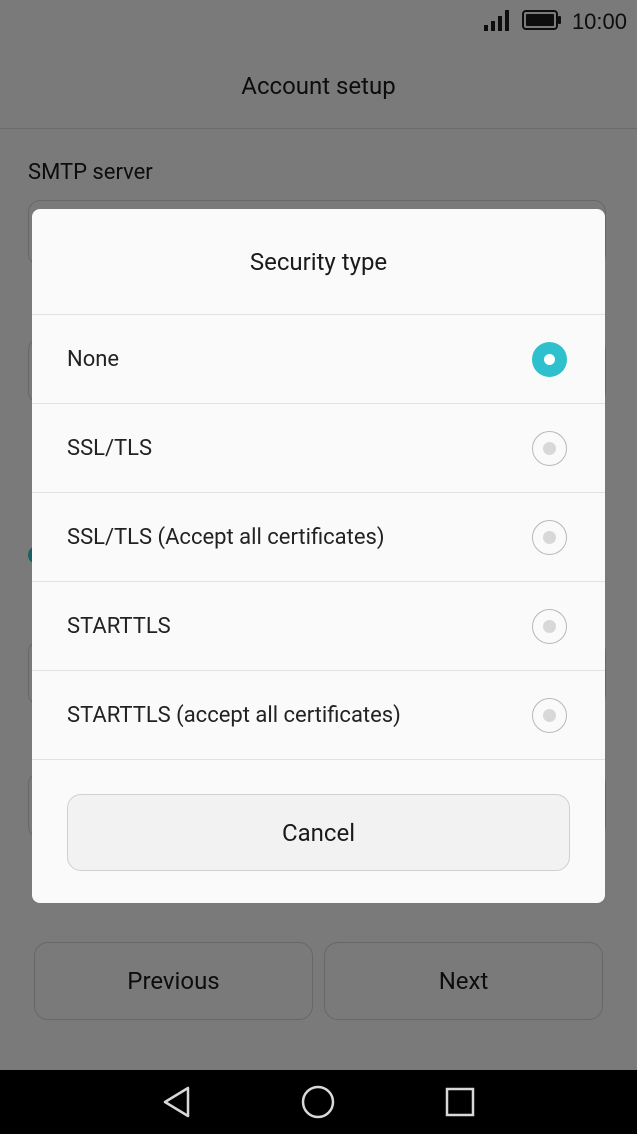  Describe the element at coordinates (318, 626) in the screenshot. I see `option-starttls: STARTTLS` at that location.